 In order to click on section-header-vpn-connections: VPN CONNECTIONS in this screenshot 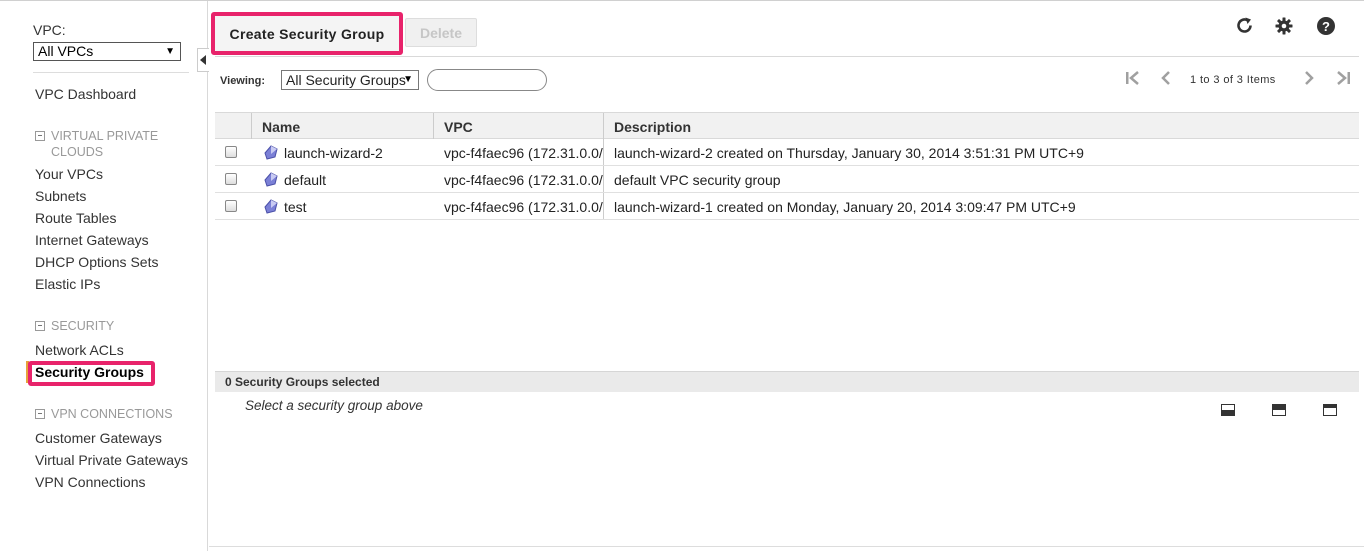, I will do `click(104, 414)`.